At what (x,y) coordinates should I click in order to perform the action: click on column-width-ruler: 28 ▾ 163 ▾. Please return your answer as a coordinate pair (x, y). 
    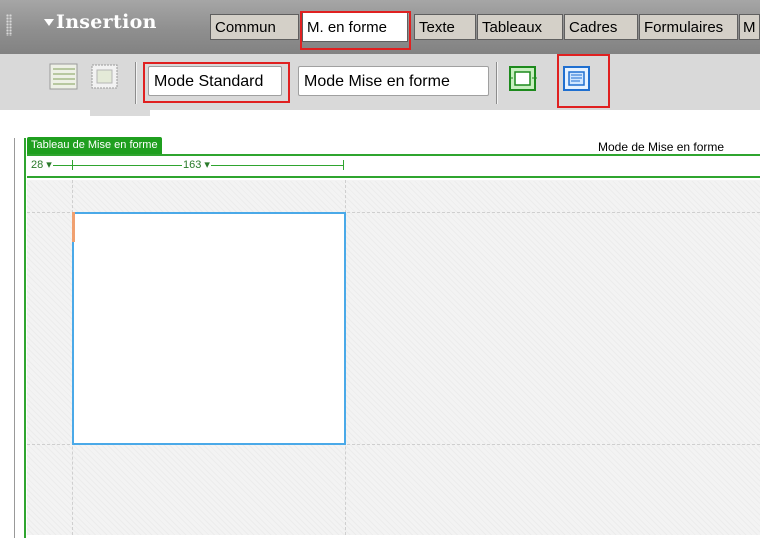
    Looking at the image, I should click on (393, 166).